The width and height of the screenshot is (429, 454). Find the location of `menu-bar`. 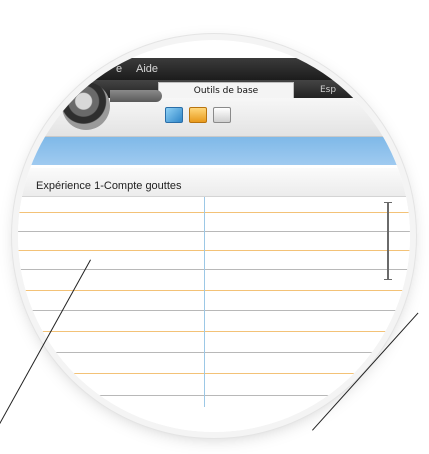

menu-bar is located at coordinates (214, 69).